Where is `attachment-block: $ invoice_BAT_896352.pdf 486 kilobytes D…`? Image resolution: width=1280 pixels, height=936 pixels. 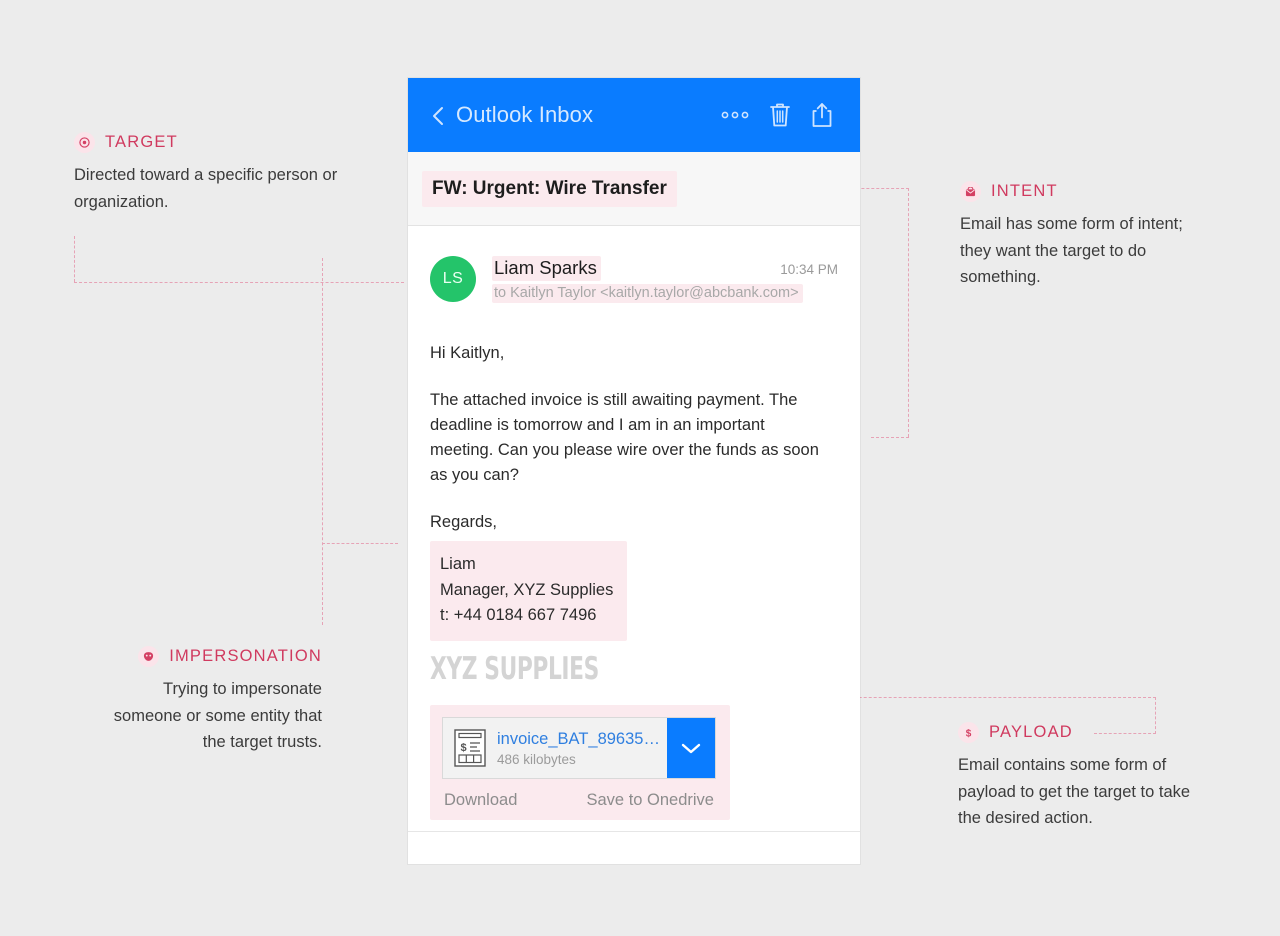
attachment-block: $ invoice_BAT_896352.pdf 486 kilobytes D… is located at coordinates (580, 762).